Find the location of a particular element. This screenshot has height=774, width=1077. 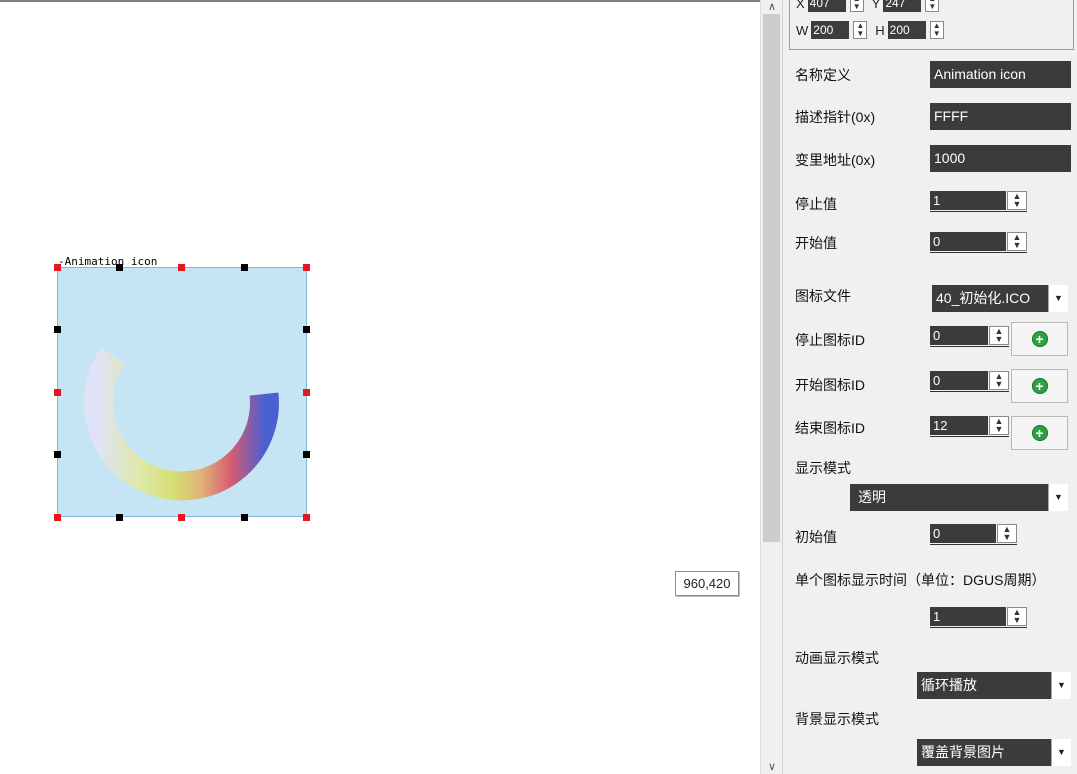

frame-time-label: 单个图标显示时间（单位：DGUS周期） is located at coordinates (920, 580).